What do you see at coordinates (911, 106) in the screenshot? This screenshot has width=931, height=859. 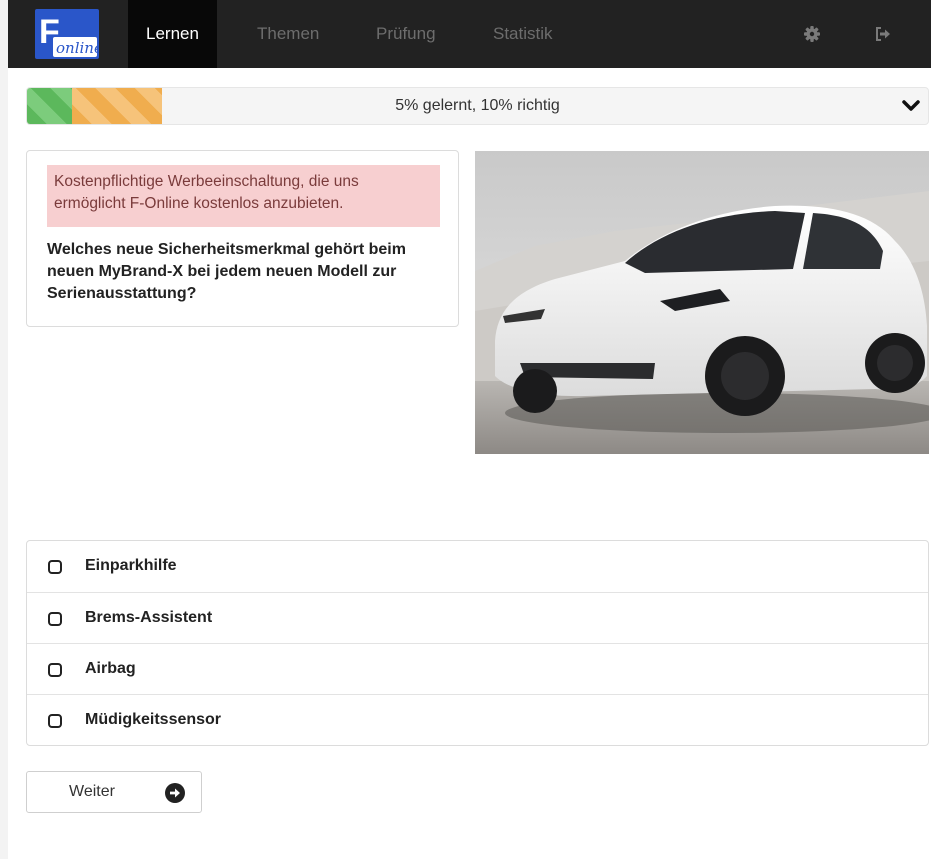 I see `chevron-down-icon` at bounding box center [911, 106].